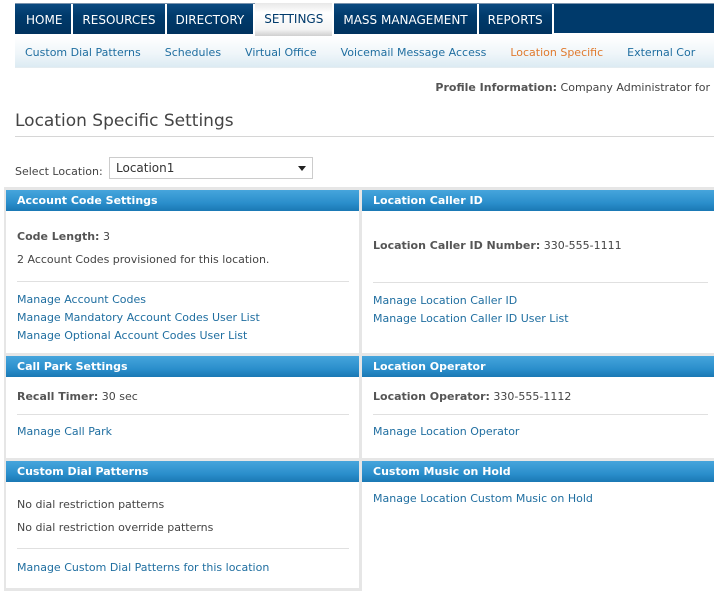 The height and width of the screenshot is (591, 714). Describe the element at coordinates (91, 504) in the screenshot. I see `dial-restriction-patterns-text: No dial restriction patterns` at that location.